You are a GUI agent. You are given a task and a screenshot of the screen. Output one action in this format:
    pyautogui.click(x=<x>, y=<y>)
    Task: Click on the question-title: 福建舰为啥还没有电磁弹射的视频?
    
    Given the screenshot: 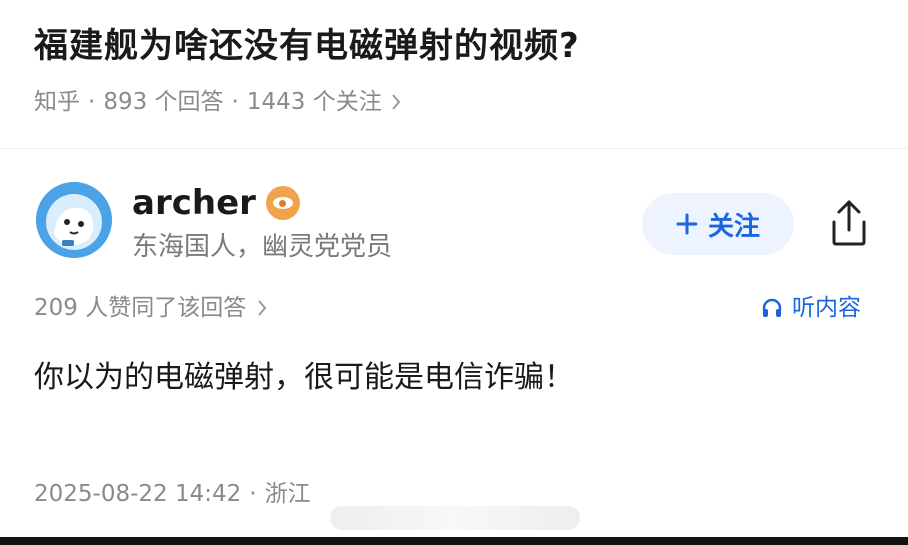 What is the action you would take?
    pyautogui.click(x=307, y=46)
    